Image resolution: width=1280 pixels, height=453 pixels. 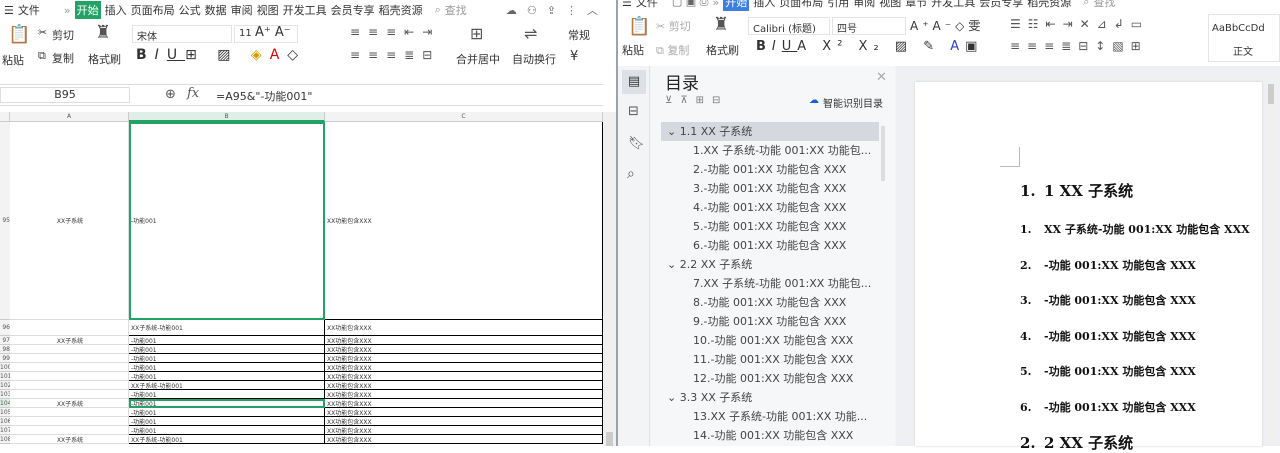 What do you see at coordinates (736, 5) in the screenshot?
I see `tab-home: 开始` at bounding box center [736, 5].